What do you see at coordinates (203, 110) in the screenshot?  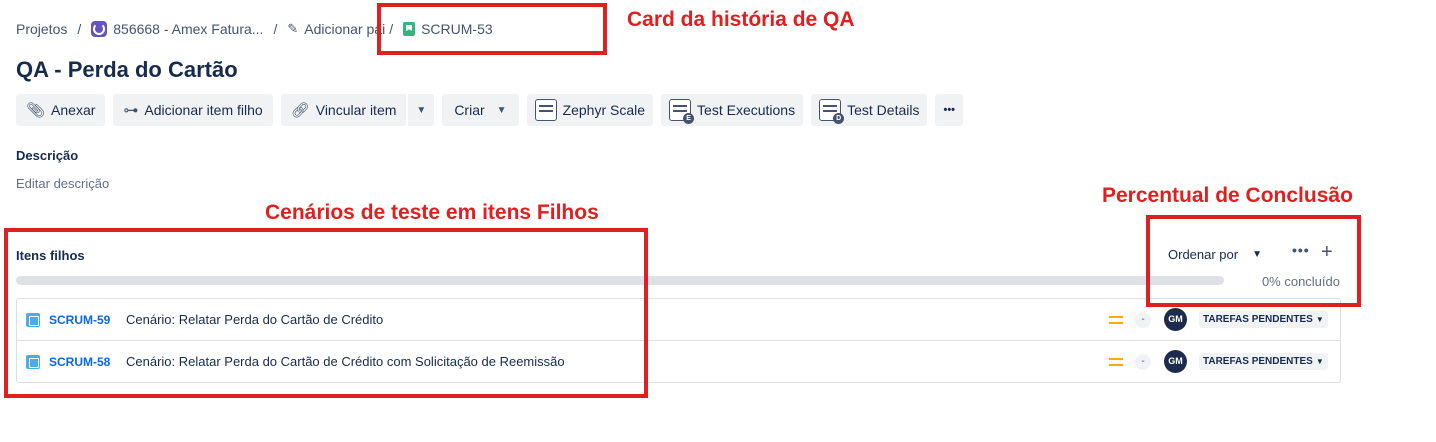 I see `add-child-label: Adicionar item filho` at bounding box center [203, 110].